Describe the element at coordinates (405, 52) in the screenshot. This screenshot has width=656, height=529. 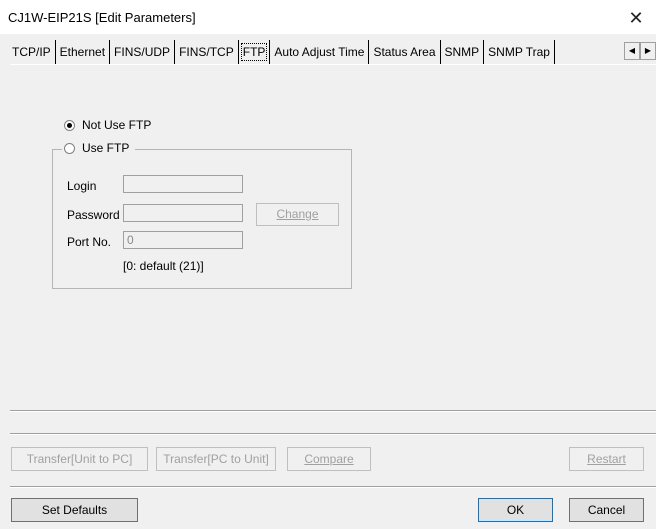
I see `tab-status-area: Status Area` at that location.